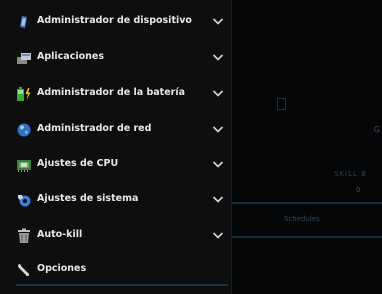 The image size is (382, 294). I want to click on drawer-item-label: Aplicaciones, so click(70, 56).